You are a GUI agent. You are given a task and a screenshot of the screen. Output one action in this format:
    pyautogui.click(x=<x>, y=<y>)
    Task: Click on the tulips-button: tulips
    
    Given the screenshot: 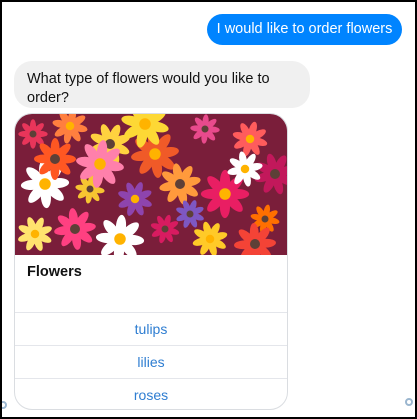 What is the action you would take?
    pyautogui.click(x=151, y=328)
    